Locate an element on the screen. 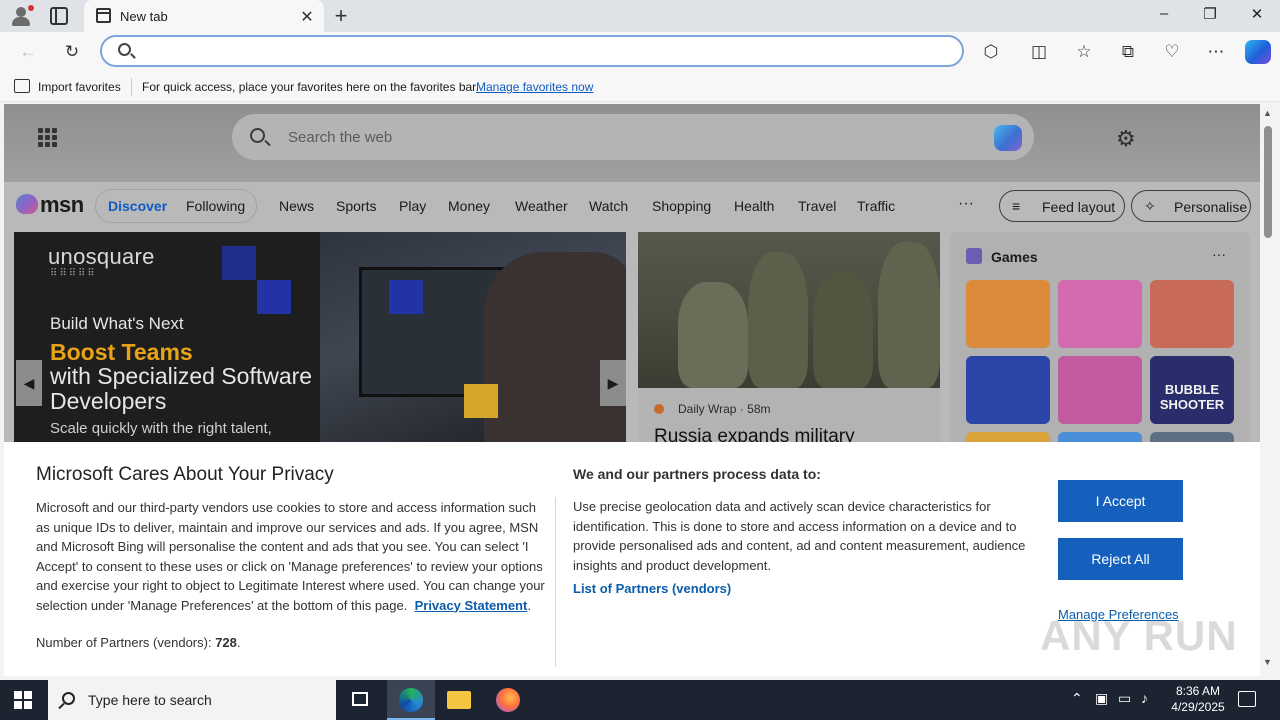 Image resolution: width=1280 pixels, height=720 pixels. accept-button: I Accept is located at coordinates (1120, 501).